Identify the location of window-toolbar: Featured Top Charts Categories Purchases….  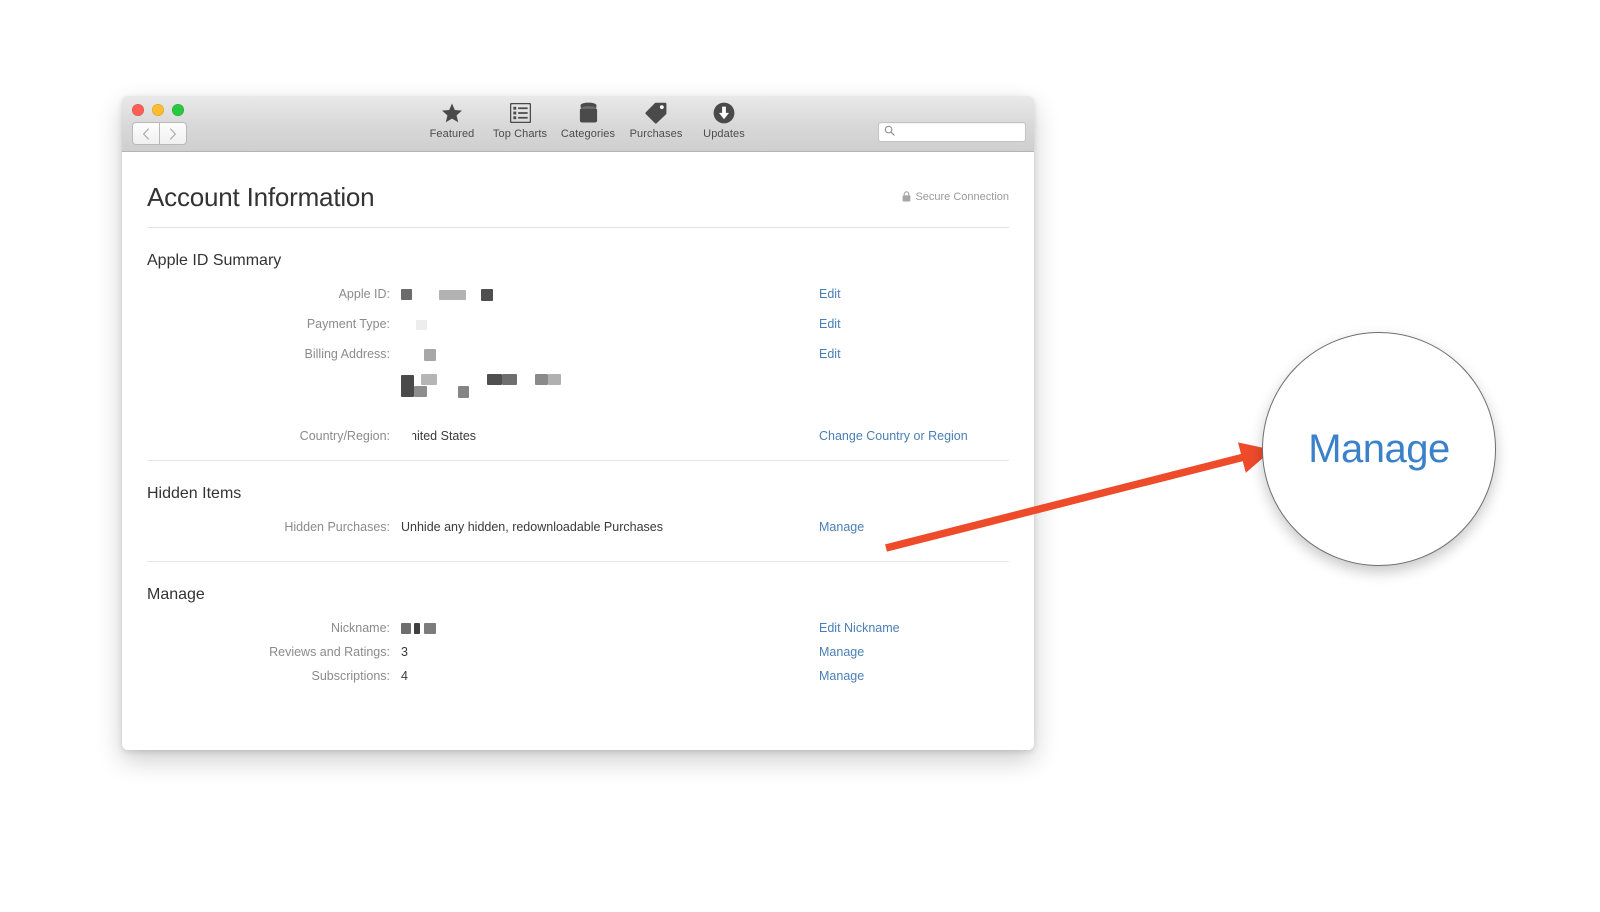
(578, 124).